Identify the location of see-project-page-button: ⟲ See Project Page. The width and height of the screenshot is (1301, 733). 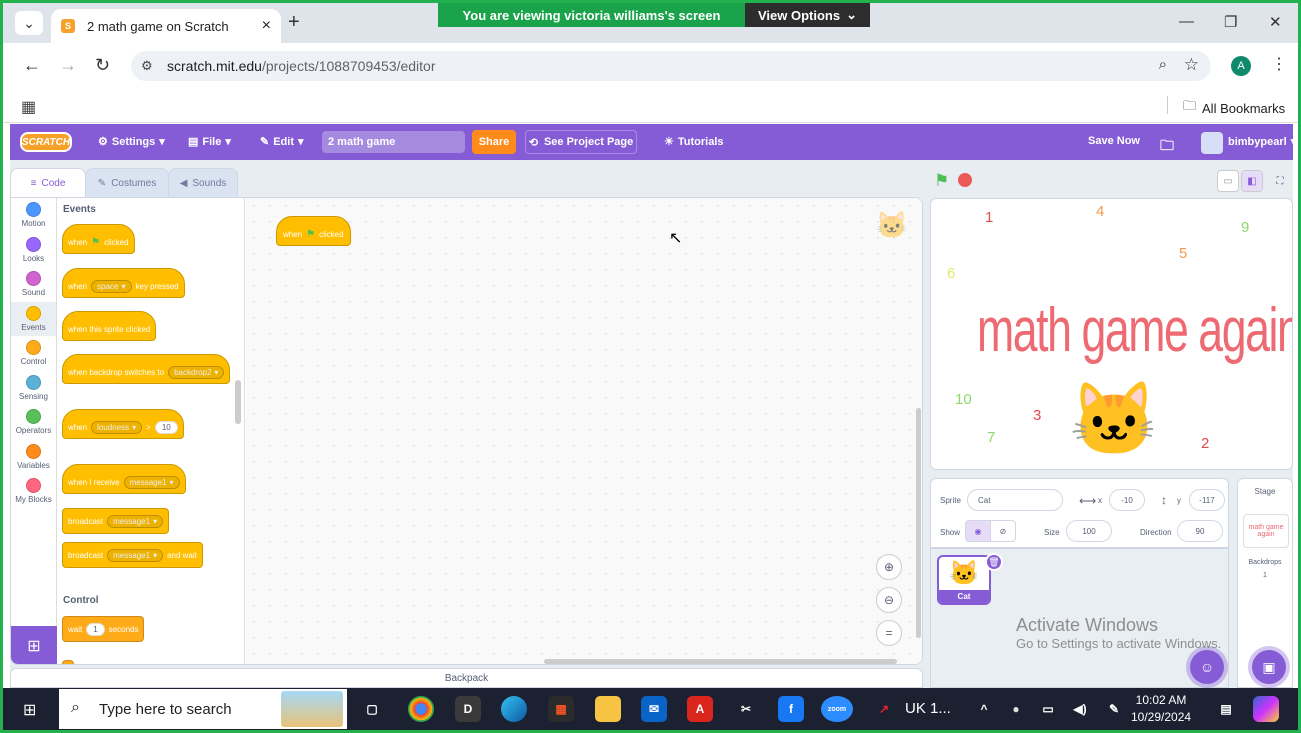
(581, 142).